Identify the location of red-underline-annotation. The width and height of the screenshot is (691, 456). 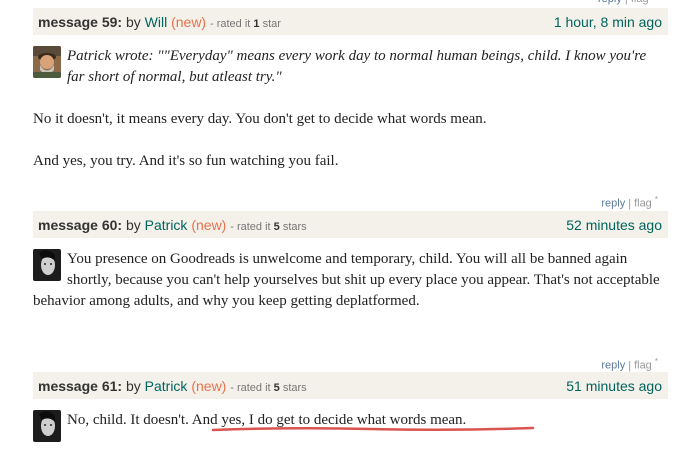
(373, 429).